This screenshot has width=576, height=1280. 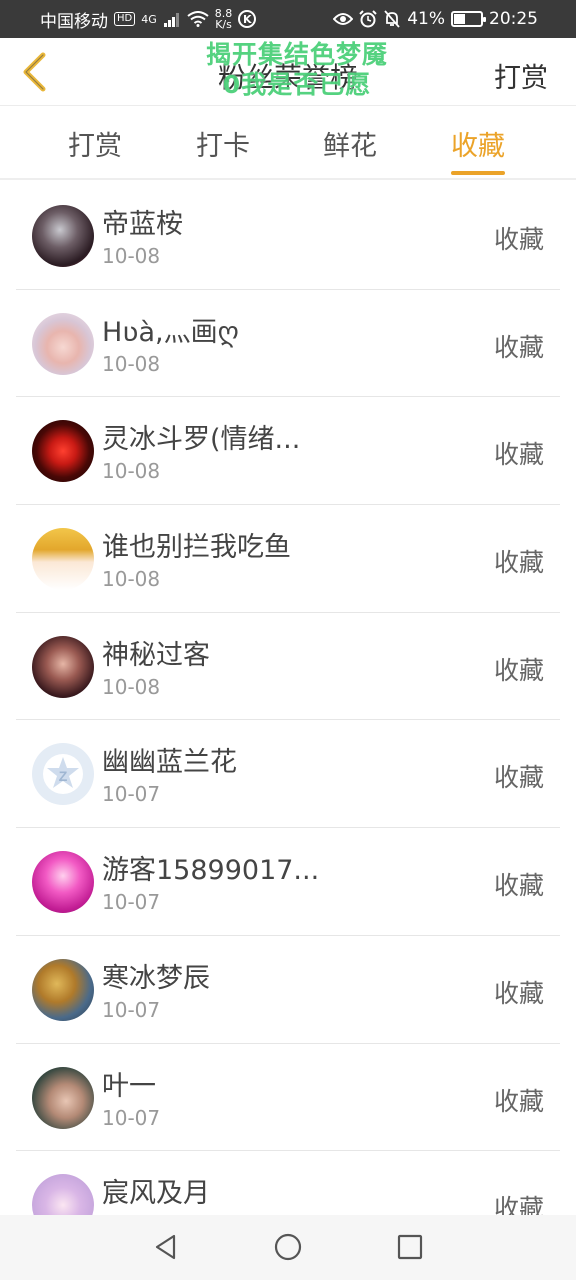 What do you see at coordinates (288, 774) in the screenshot?
I see `list-item: Z 幽幽蓝兰花 10-07 收藏` at bounding box center [288, 774].